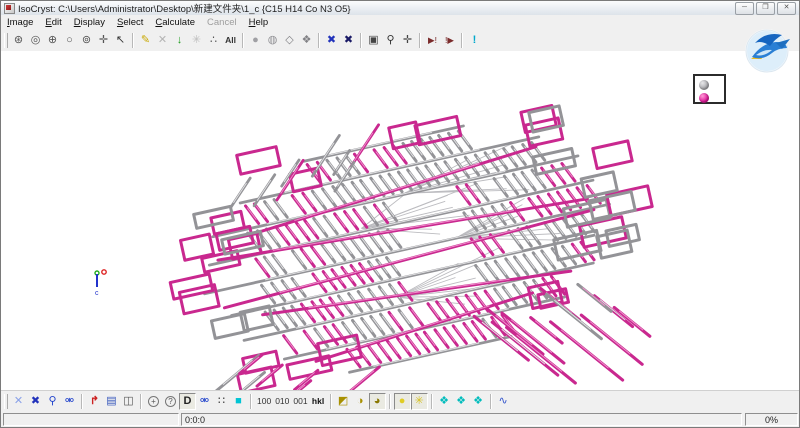  Describe the element at coordinates (478, 401) in the screenshot. I see `diamond-3-icon: ❖` at that location.